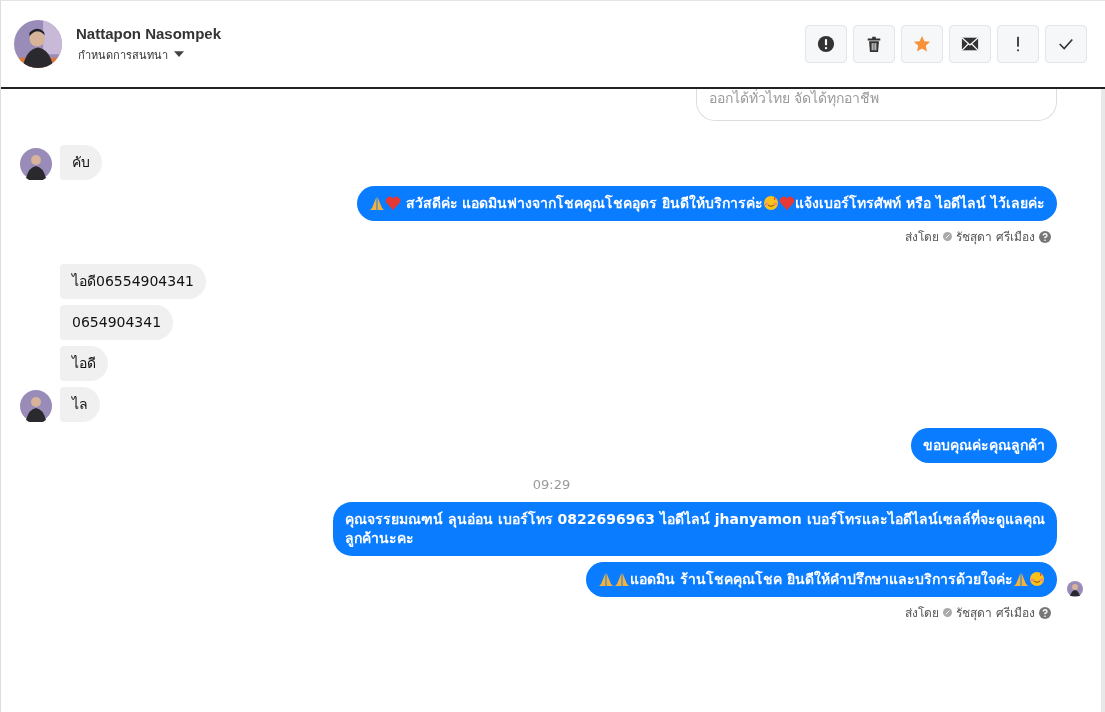 This screenshot has width=1105, height=712. I want to click on exclamation-icon, so click(1018, 44).